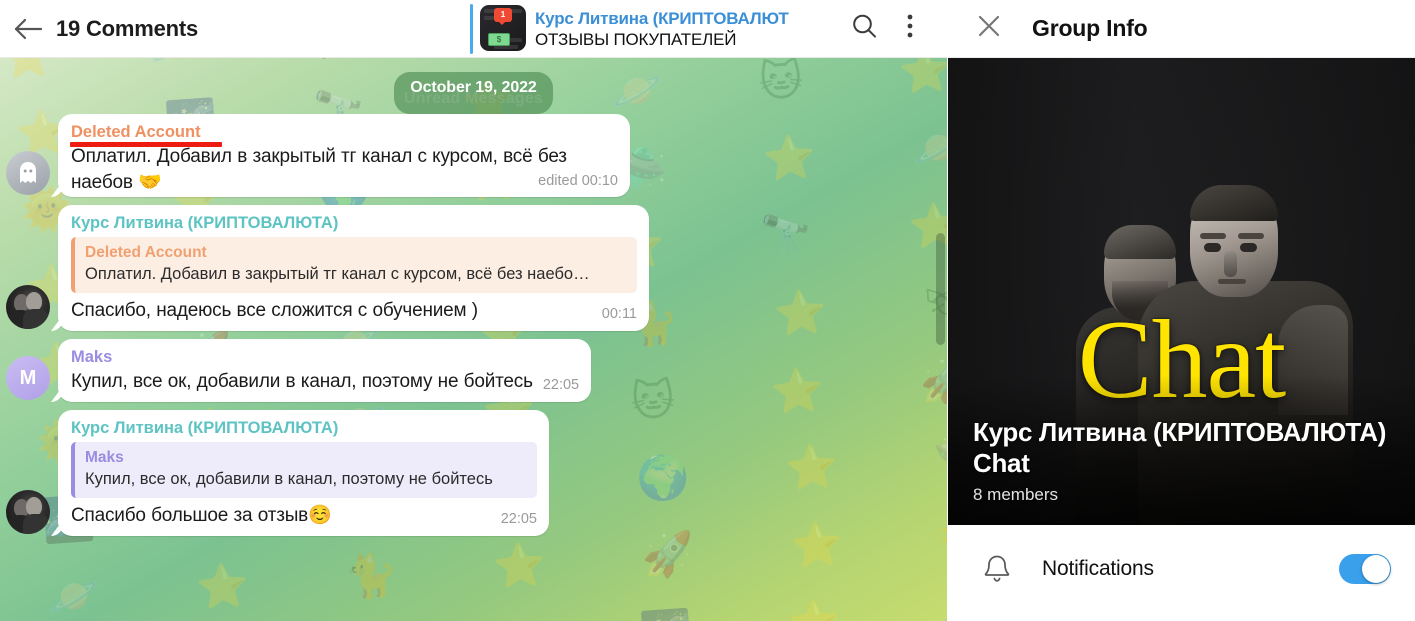 This screenshot has width=1415, height=621. I want to click on chat-scrollbar-thumb, so click(940, 289).